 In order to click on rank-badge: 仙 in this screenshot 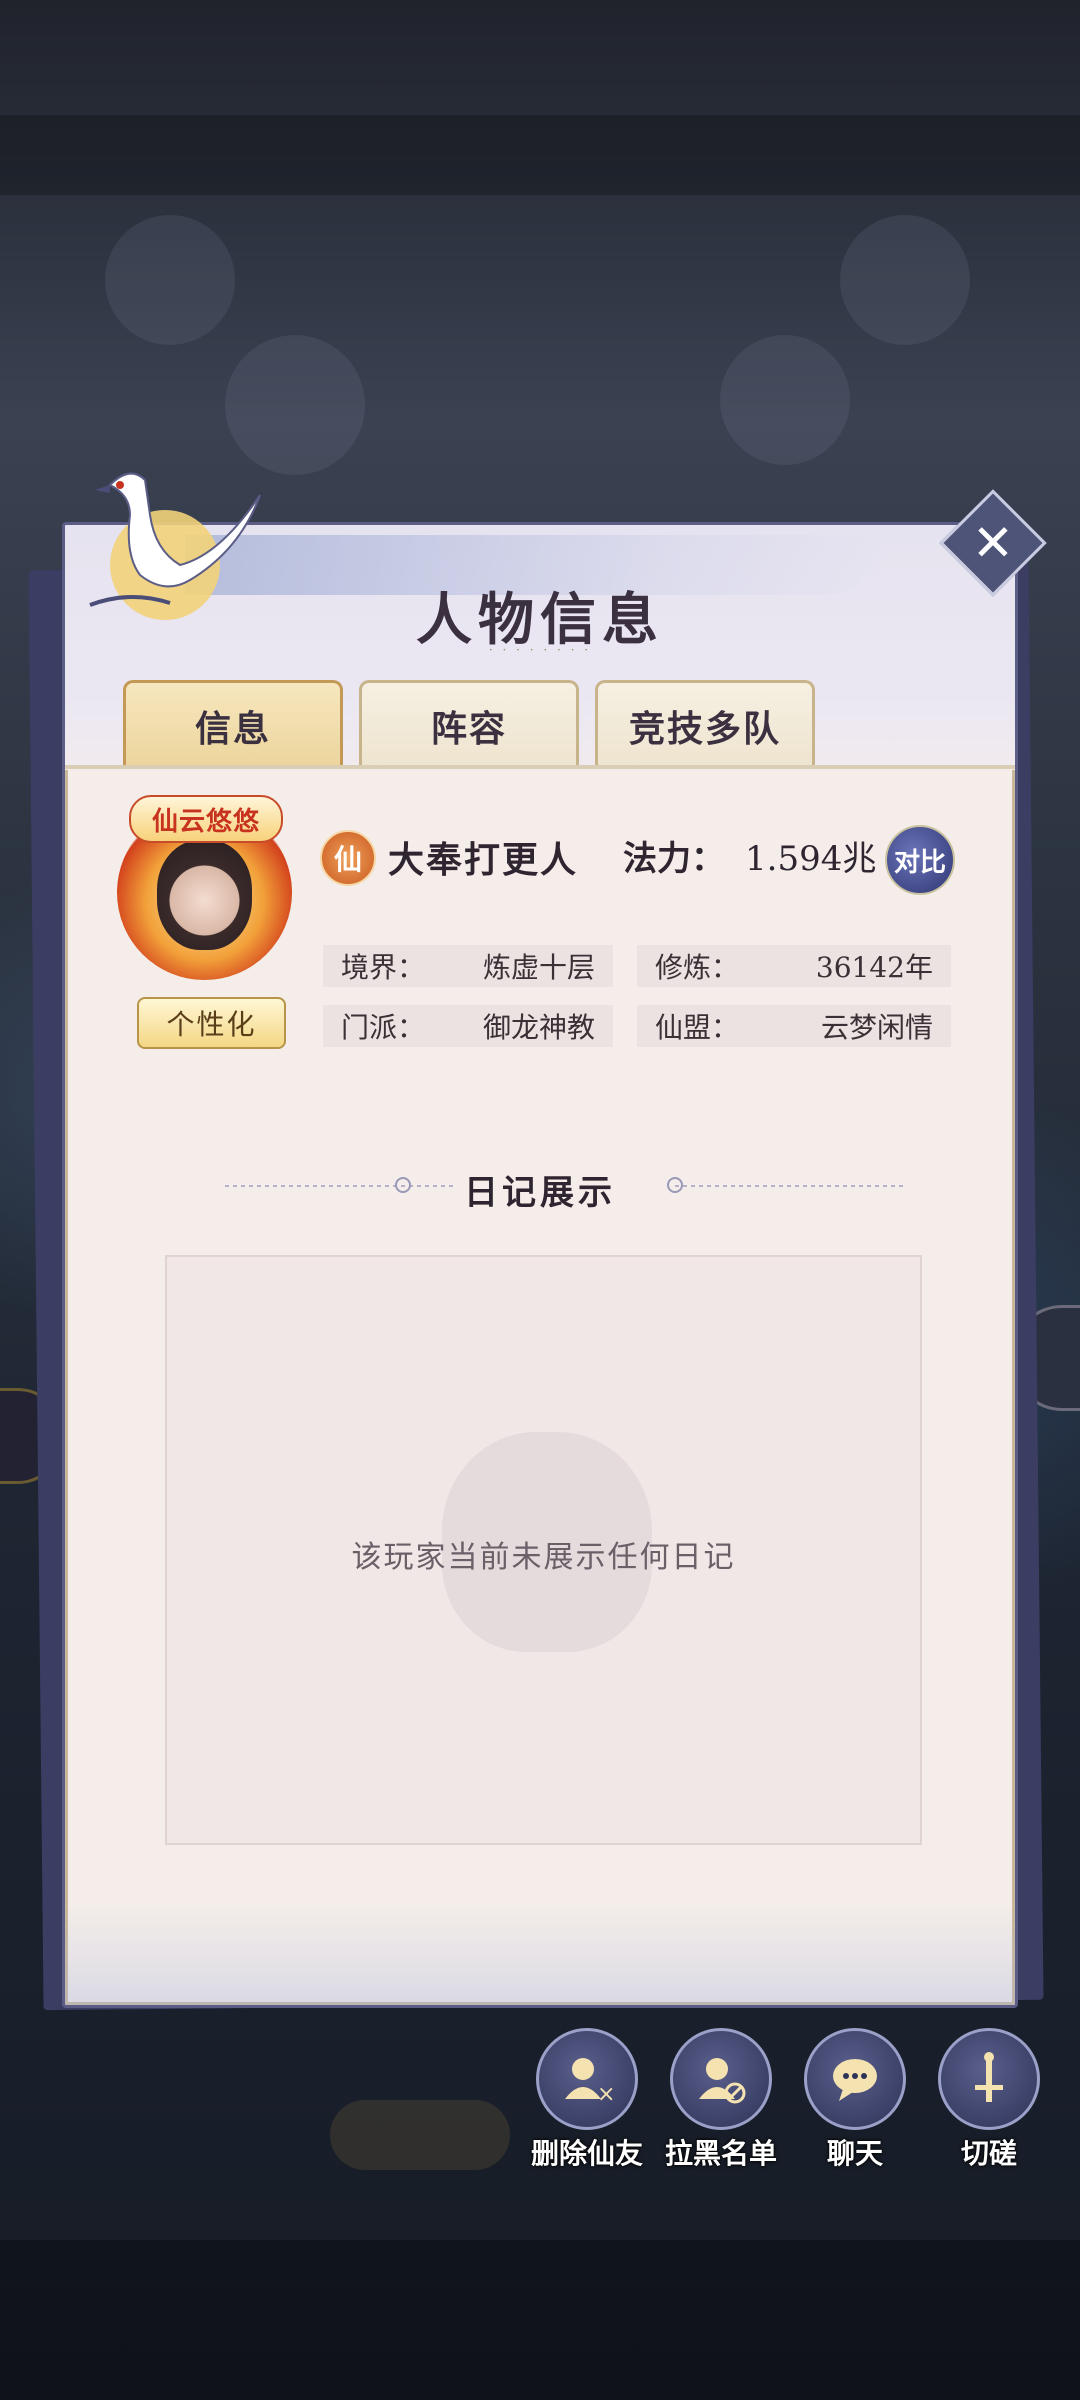, I will do `click(348, 858)`.